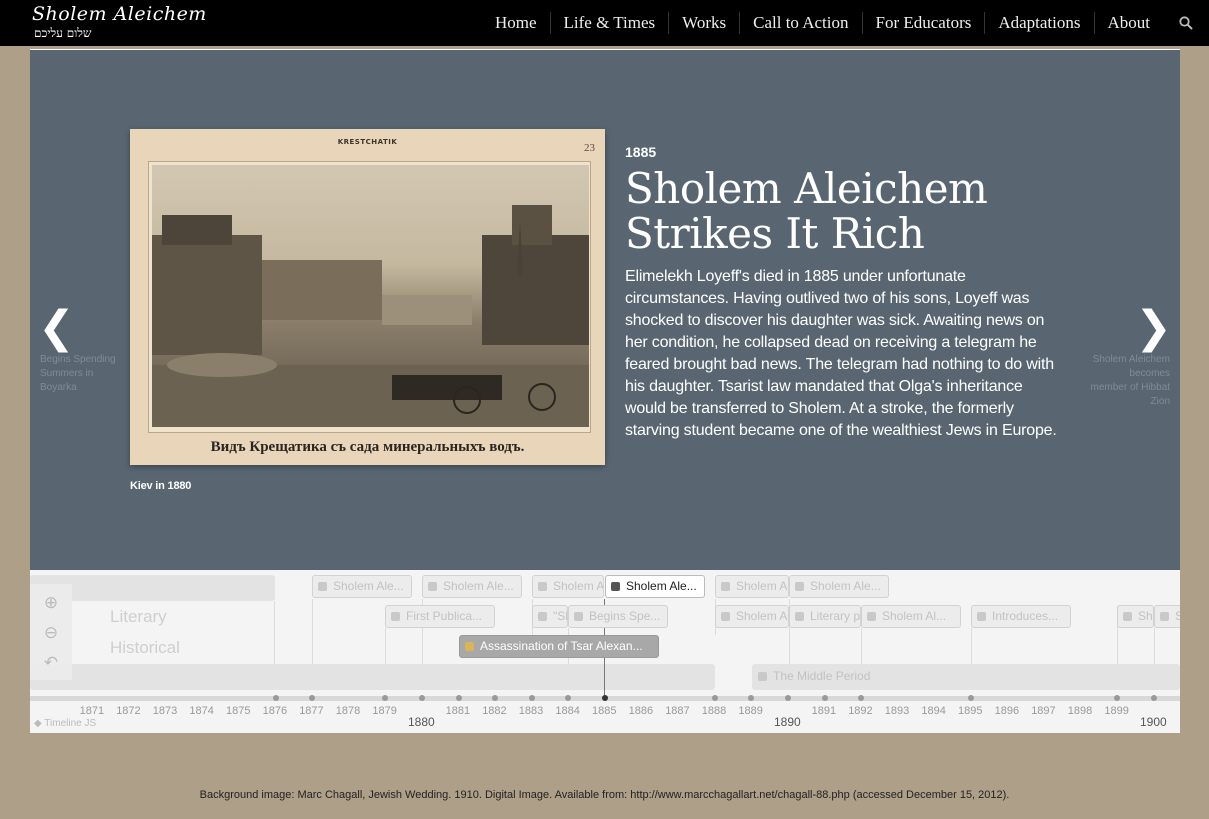  Describe the element at coordinates (641, 152) in the screenshot. I see `event-year: 1885` at that location.